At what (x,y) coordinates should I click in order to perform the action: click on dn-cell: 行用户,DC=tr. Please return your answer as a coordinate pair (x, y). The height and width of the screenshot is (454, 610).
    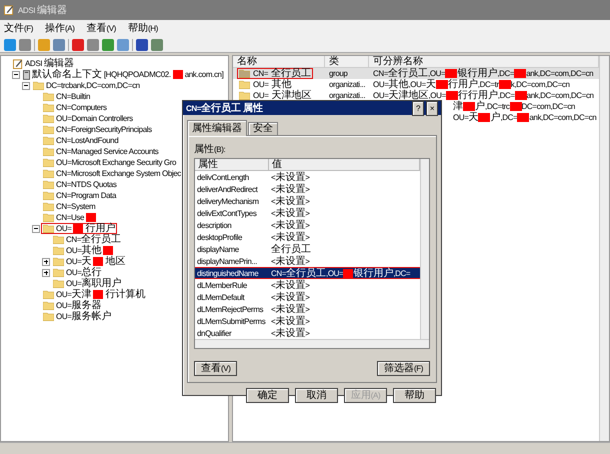
    Looking at the image, I should click on (473, 84).